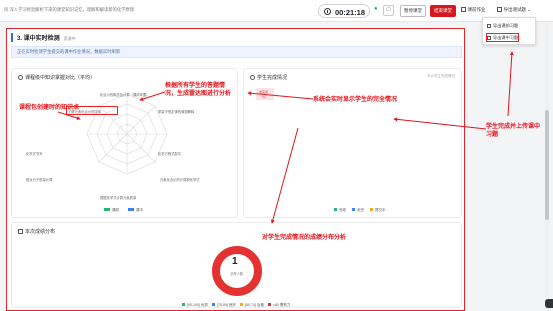 This screenshot has height=311, width=553. Describe the element at coordinates (127, 134) in the screenshot. I see `radar-chart` at that location.